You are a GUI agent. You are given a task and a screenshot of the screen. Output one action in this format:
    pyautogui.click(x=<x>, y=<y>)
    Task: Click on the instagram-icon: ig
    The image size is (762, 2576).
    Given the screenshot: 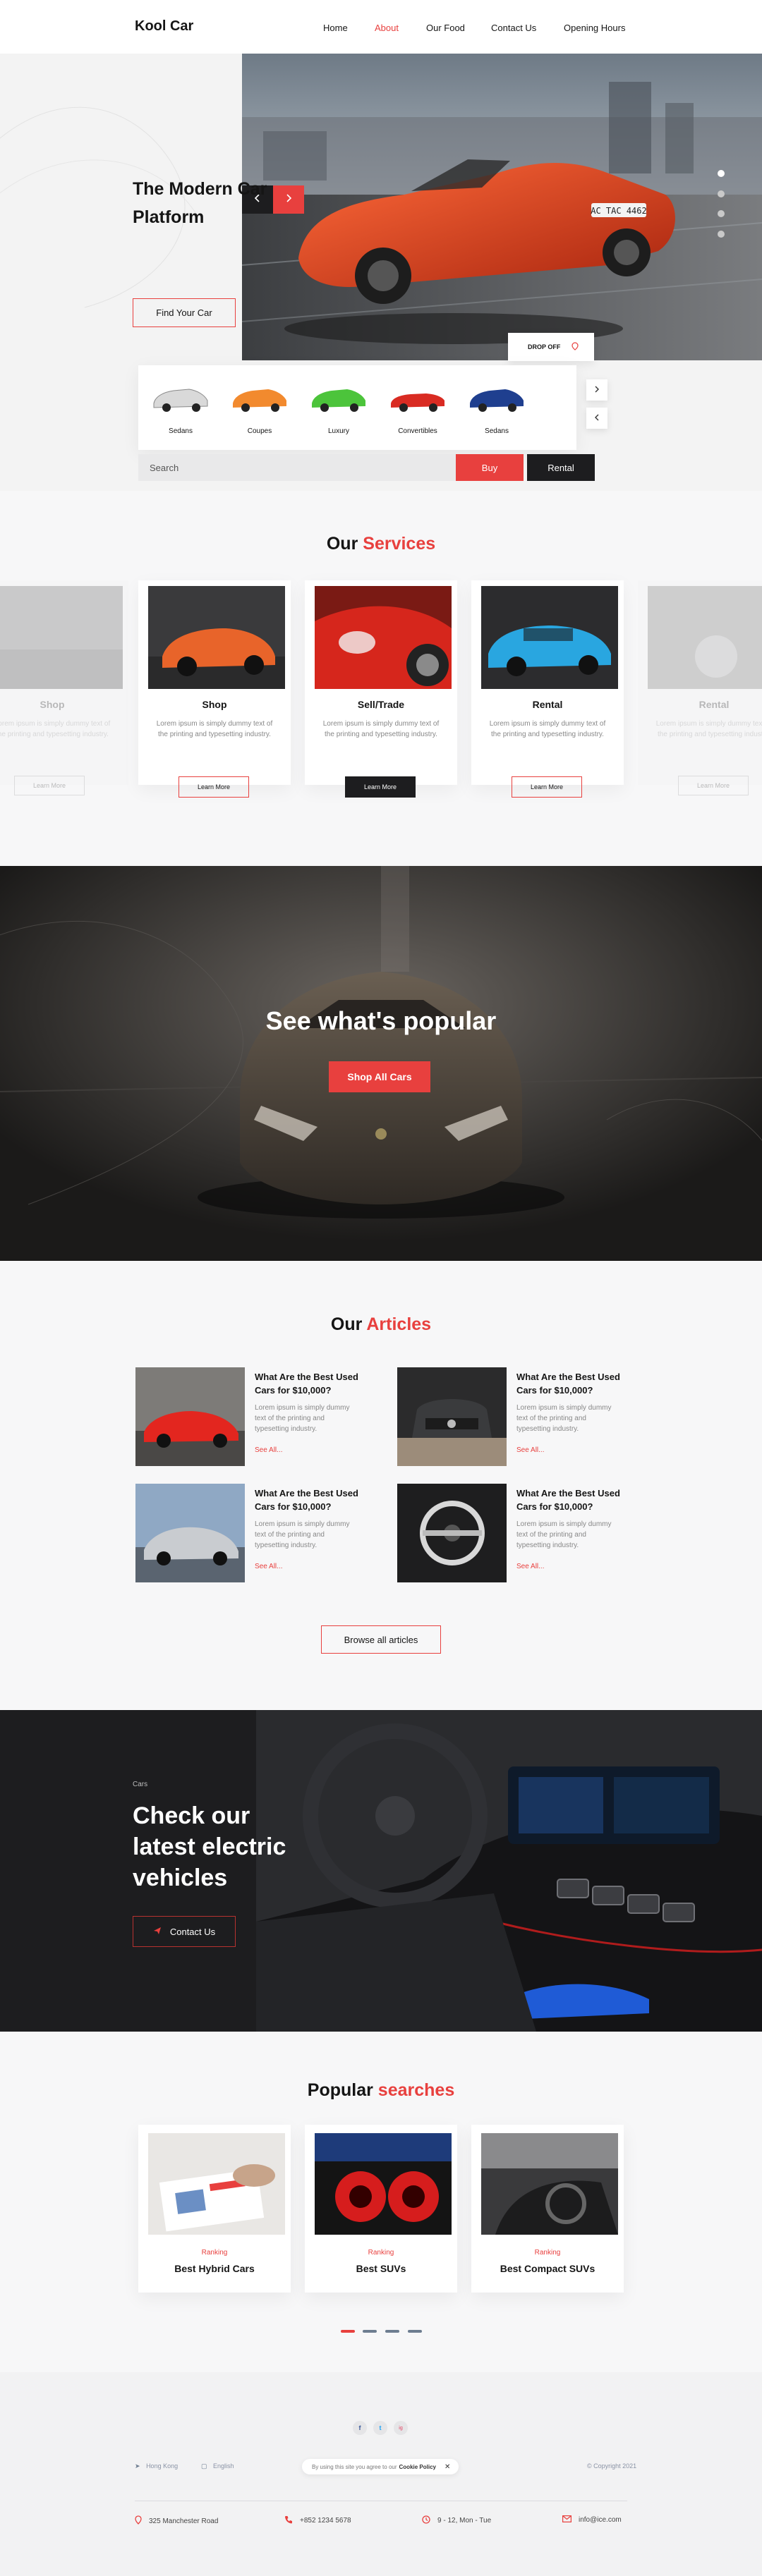 What is the action you would take?
    pyautogui.click(x=401, y=2428)
    